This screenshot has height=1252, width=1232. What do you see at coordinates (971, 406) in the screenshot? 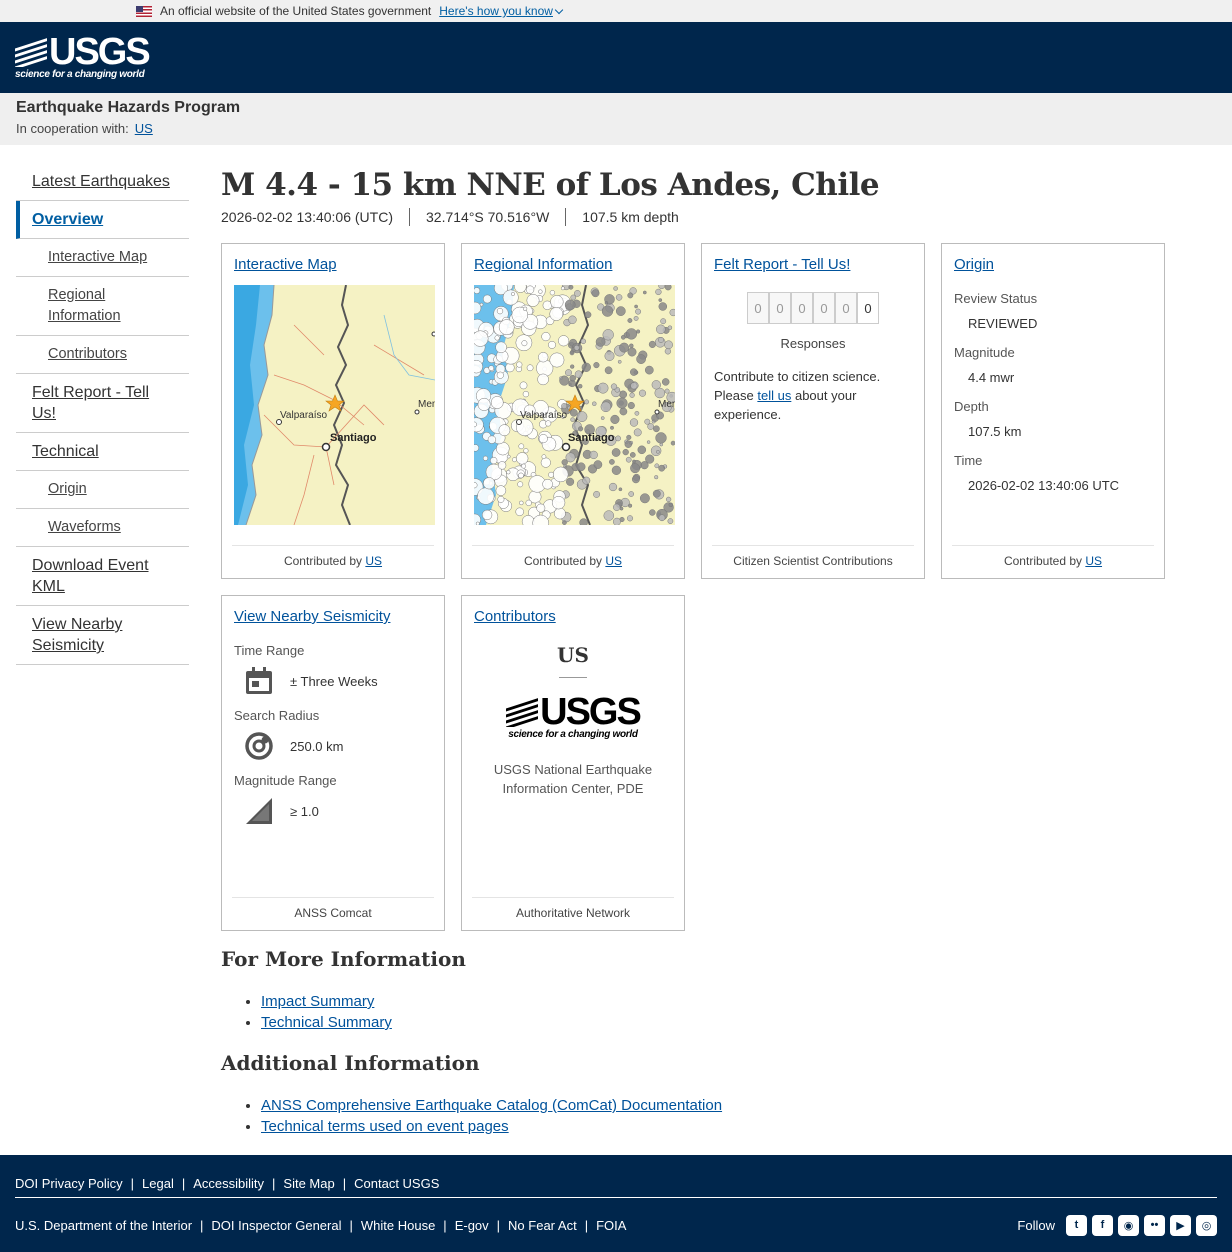
I see `depth-label: Depth` at bounding box center [971, 406].